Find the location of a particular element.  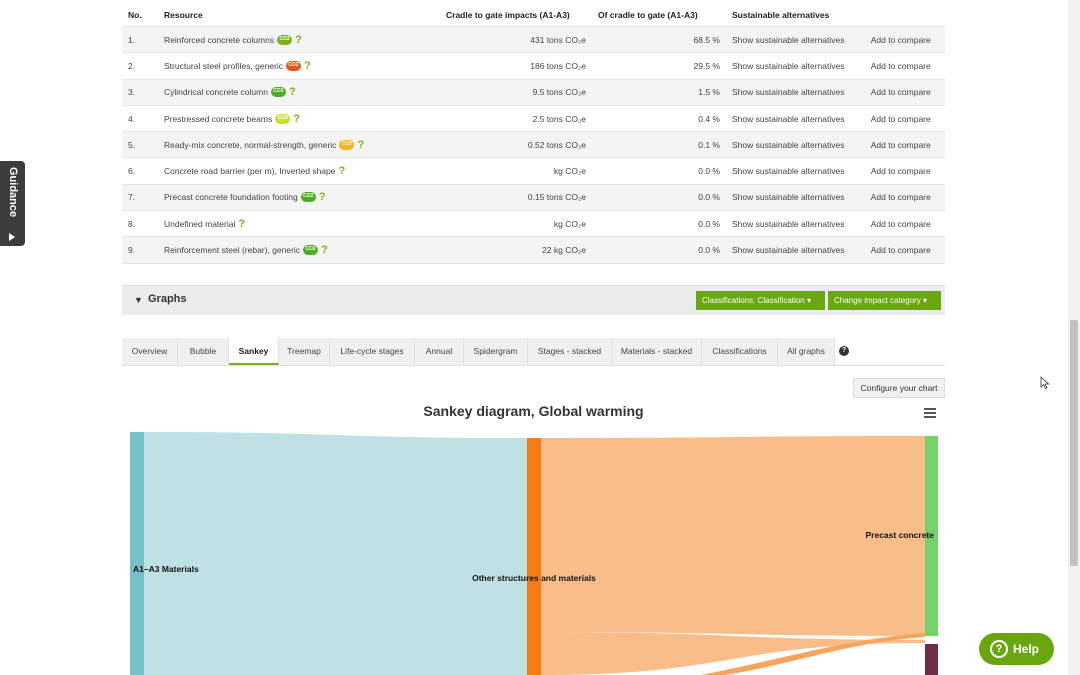

mouse-cursor-icon is located at coordinates (1045, 383).